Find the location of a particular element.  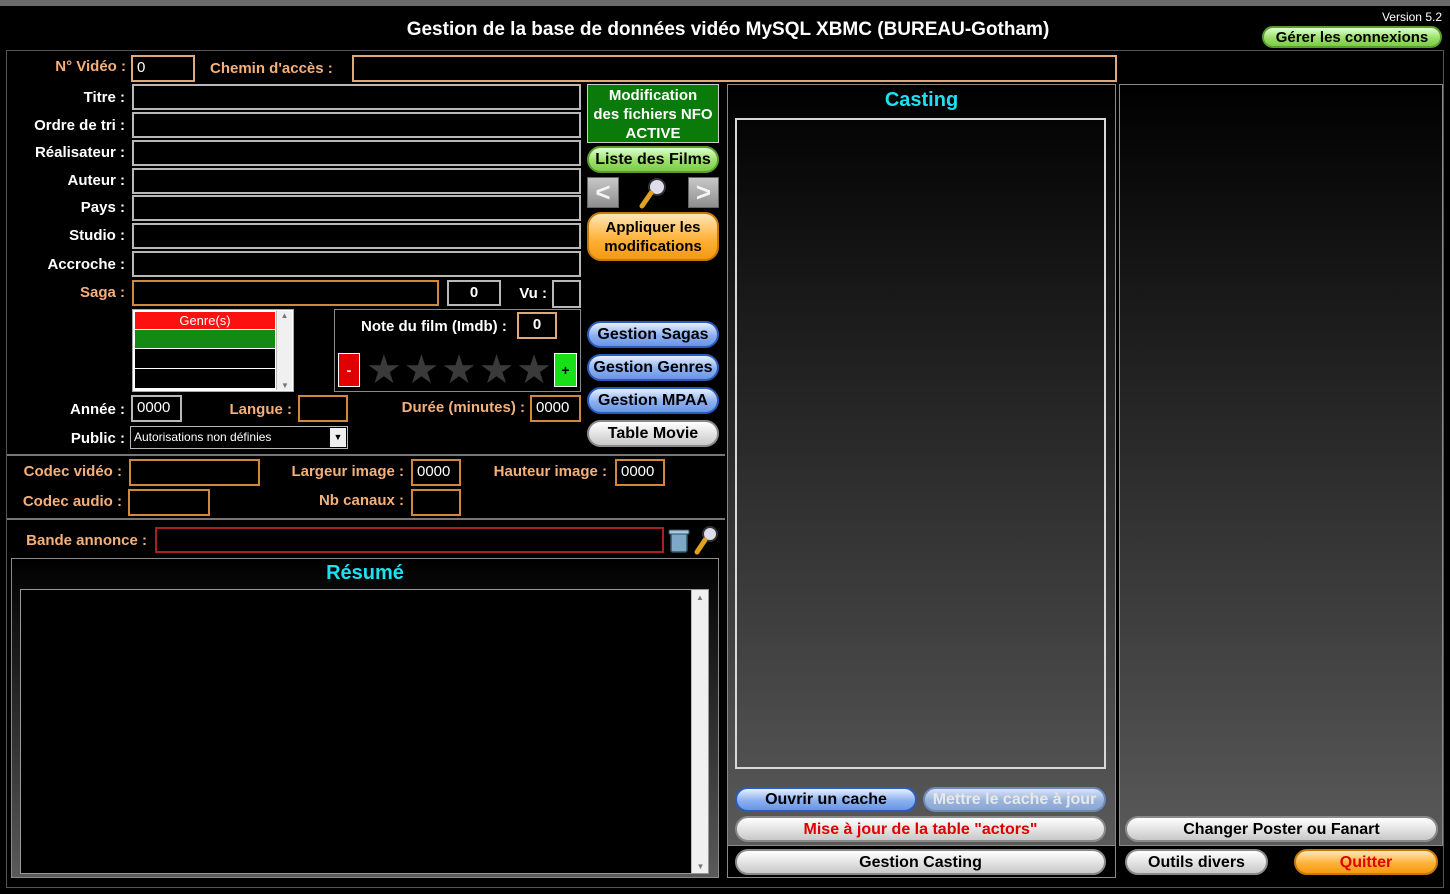

path-field is located at coordinates (734, 68).